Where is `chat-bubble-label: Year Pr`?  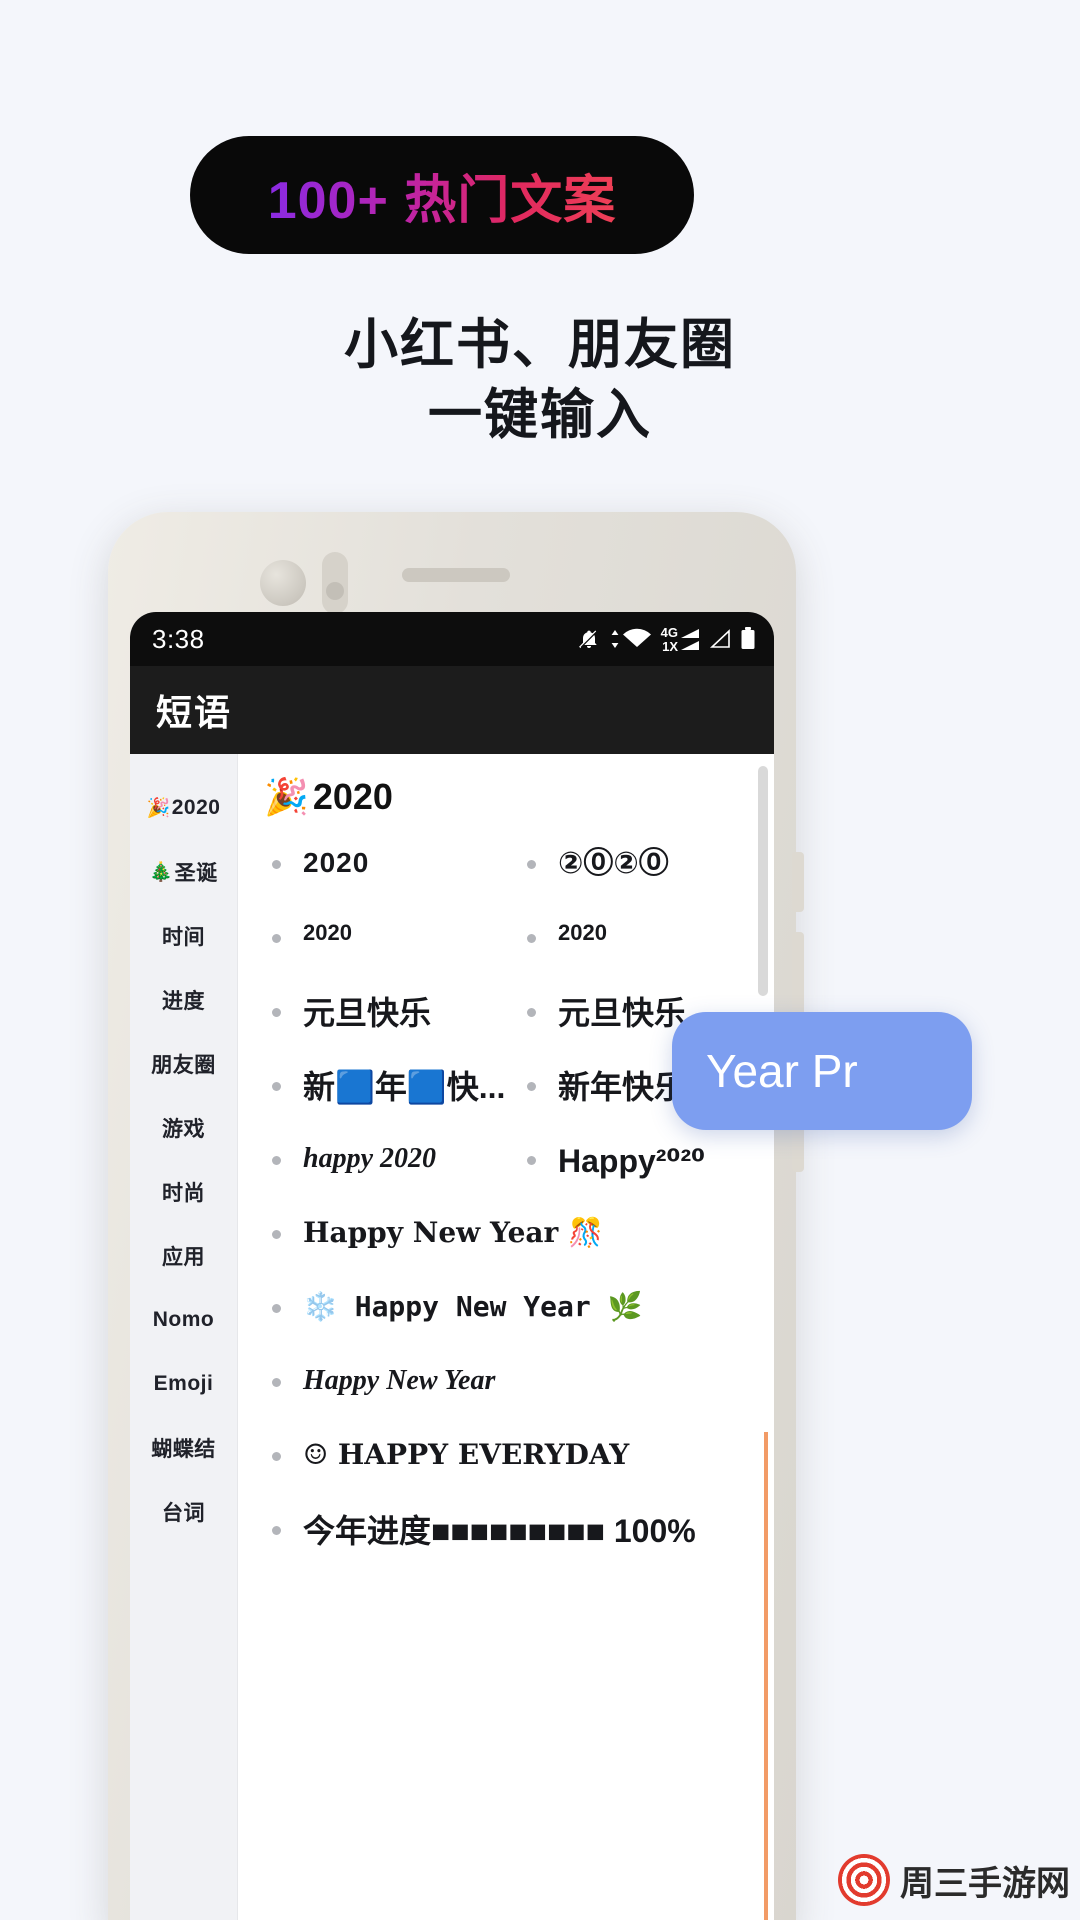 chat-bubble-label: Year Pr is located at coordinates (782, 1071).